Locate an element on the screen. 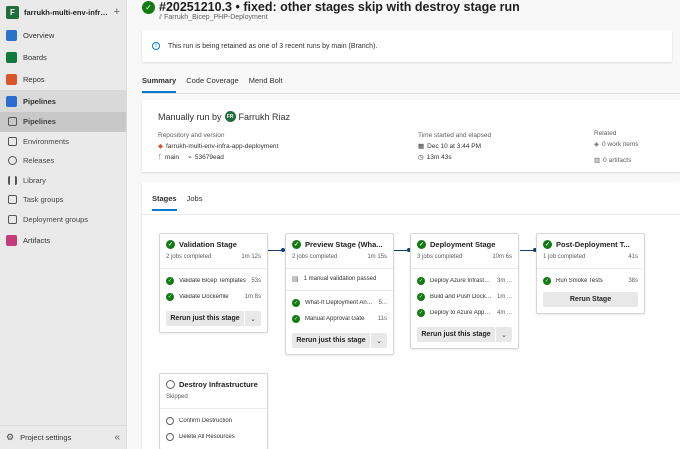 This screenshot has height=449, width=680. nav-pipelines-label: Pipelines is located at coordinates (39, 122).